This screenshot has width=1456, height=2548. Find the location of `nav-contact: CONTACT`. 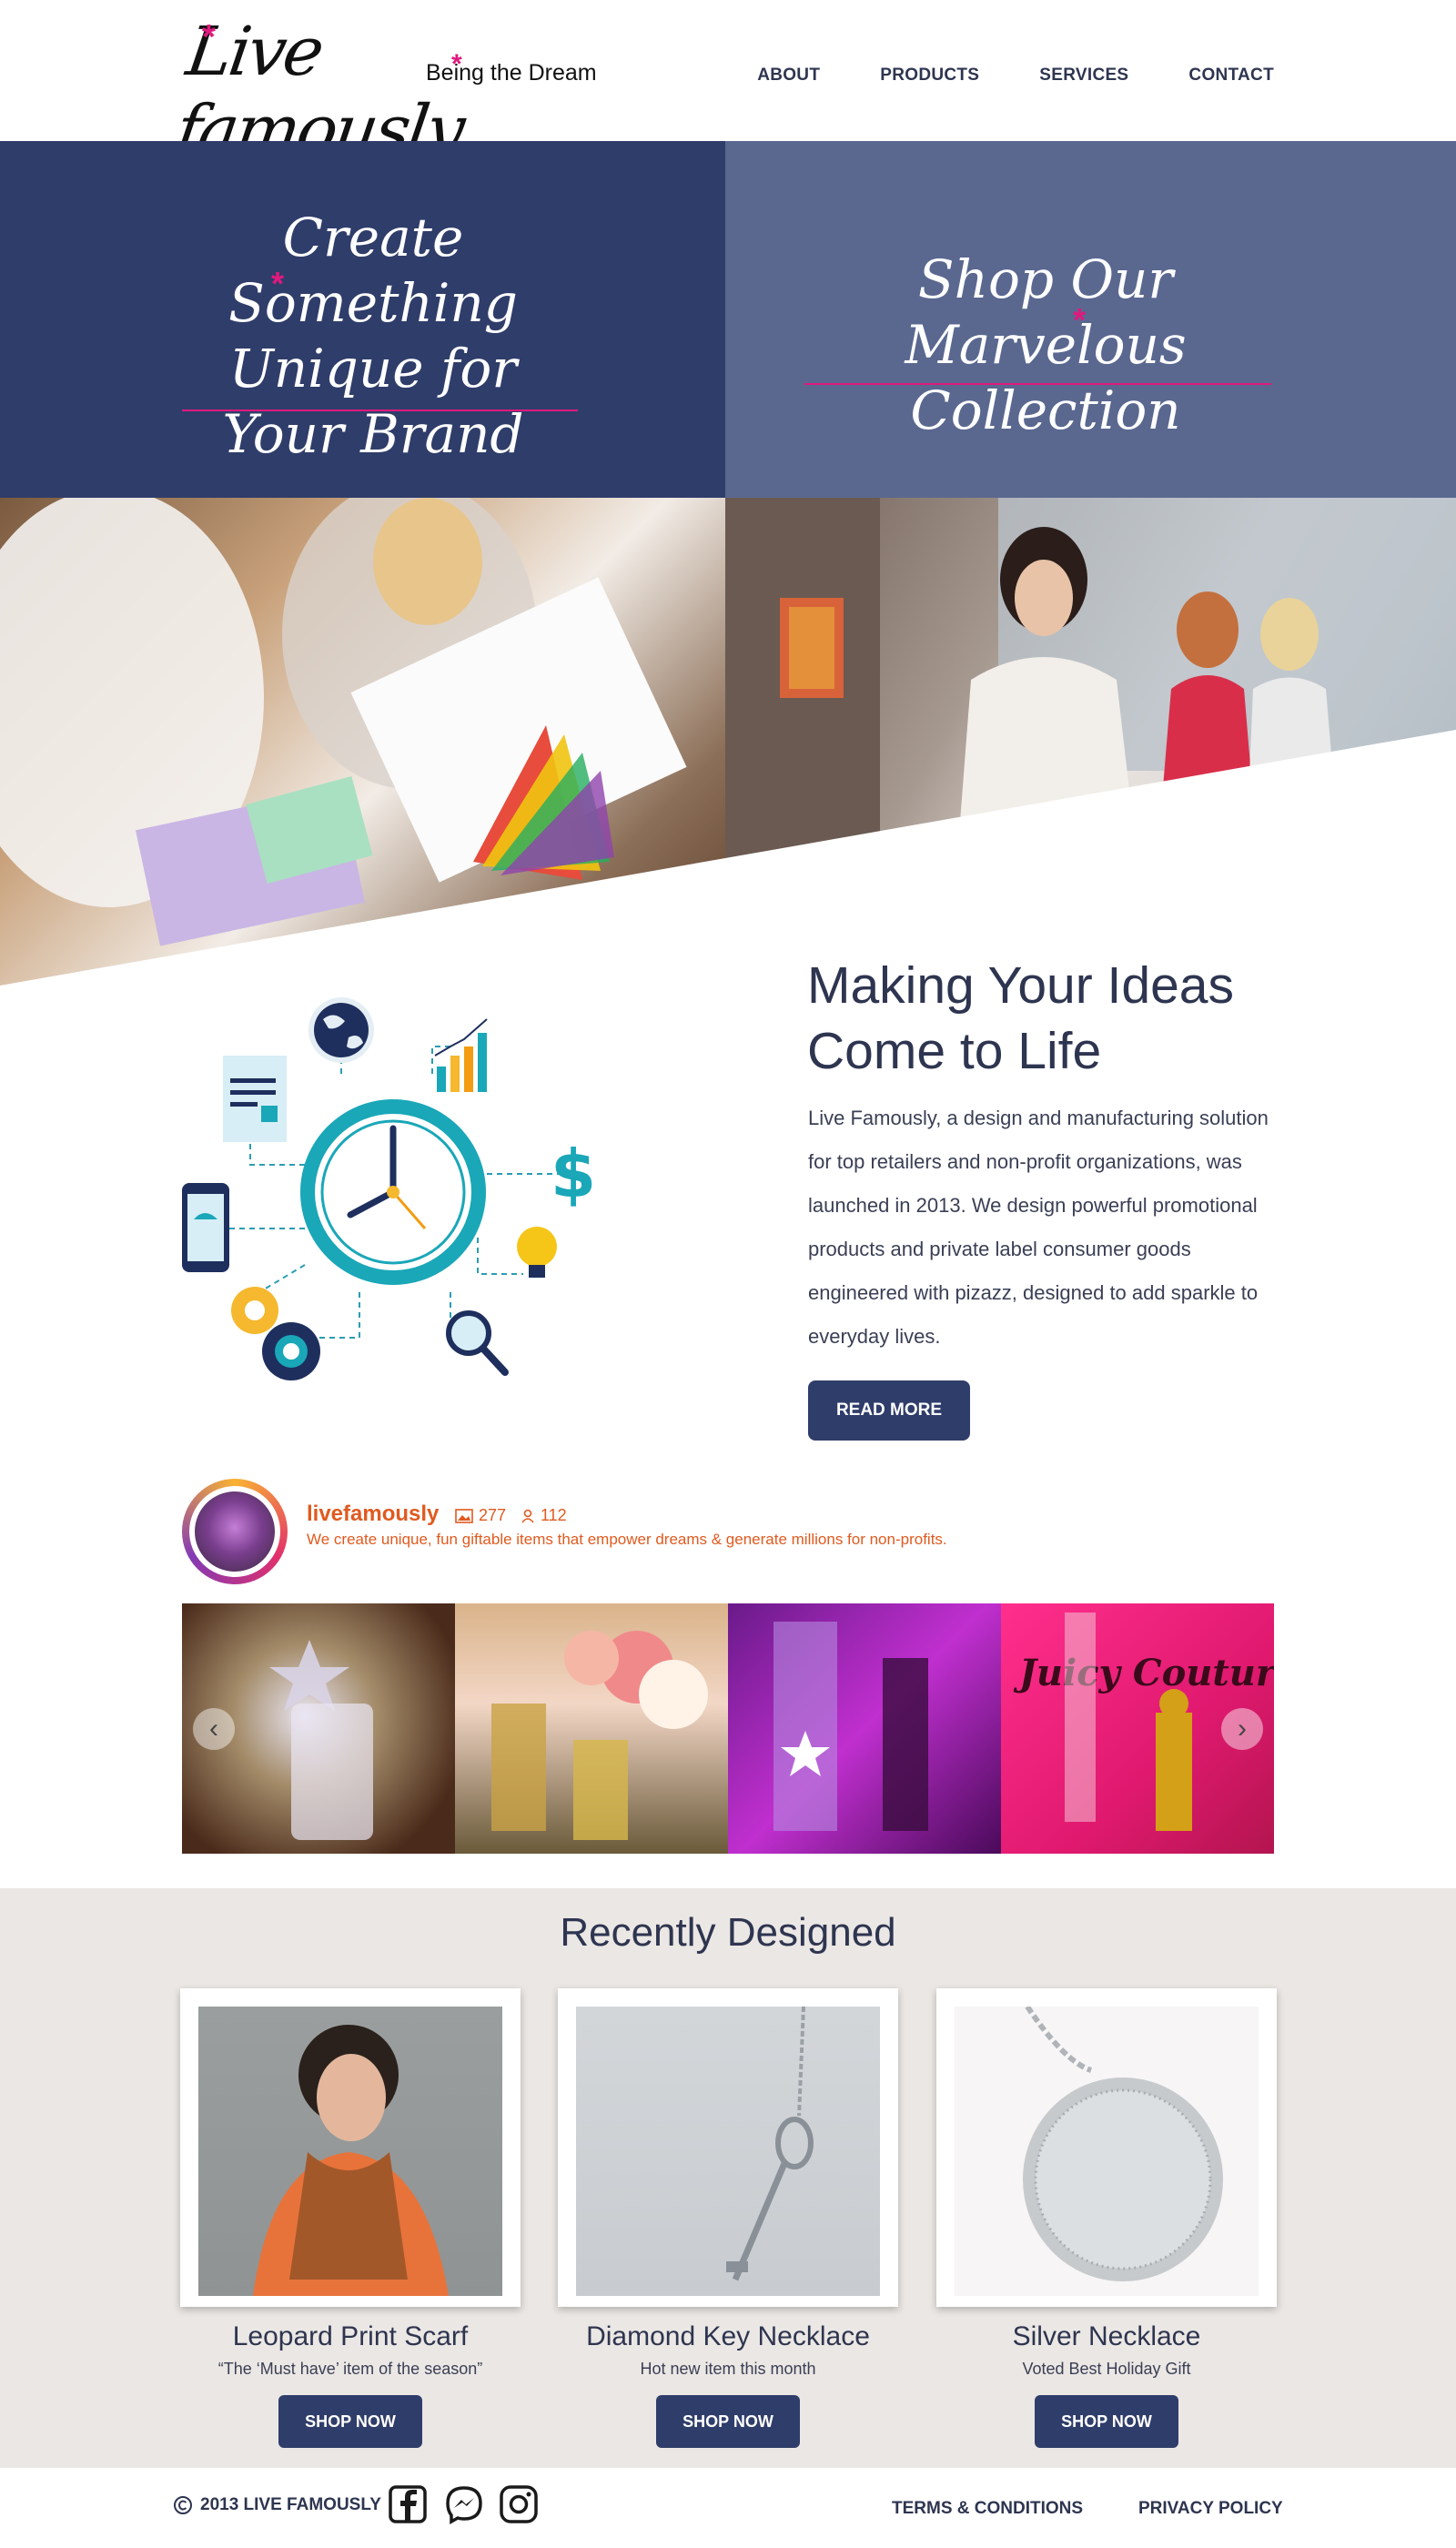

nav-contact: CONTACT is located at coordinates (1231, 76).